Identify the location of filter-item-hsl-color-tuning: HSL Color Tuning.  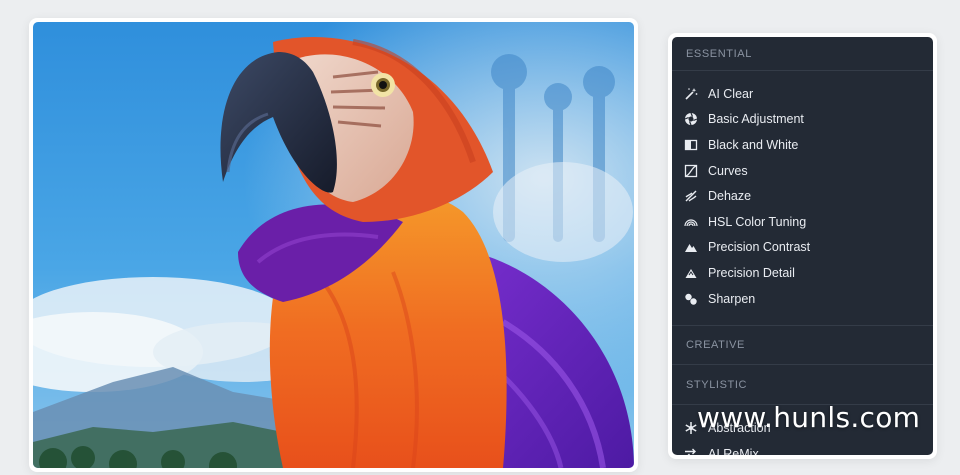
(802, 222).